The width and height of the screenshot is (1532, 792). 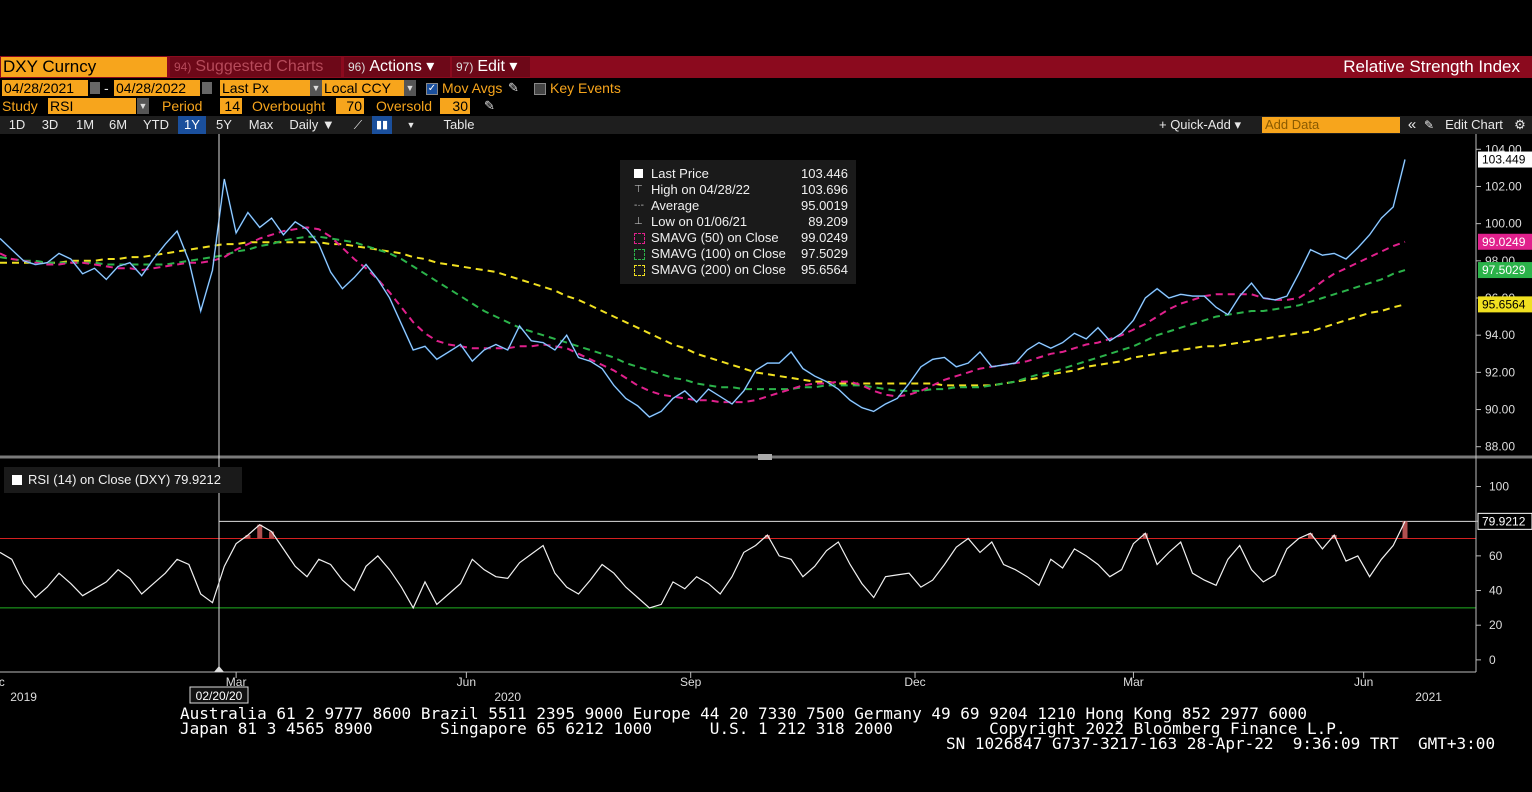 What do you see at coordinates (289, 106) in the screenshot?
I see `overbought-label: Overbought` at bounding box center [289, 106].